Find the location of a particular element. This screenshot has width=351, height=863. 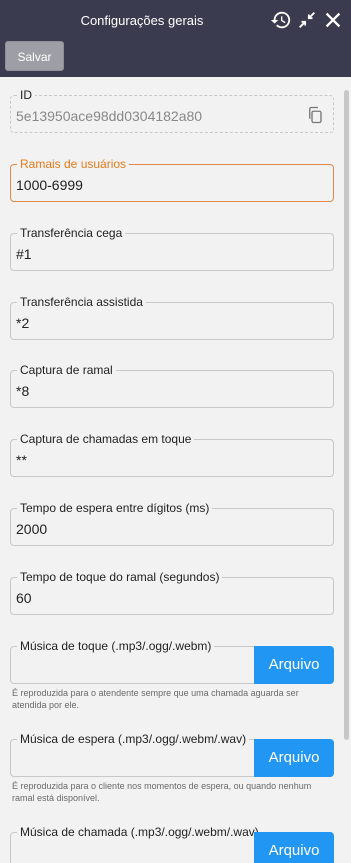

assisted-transfer-value: *2 is located at coordinates (23, 323).